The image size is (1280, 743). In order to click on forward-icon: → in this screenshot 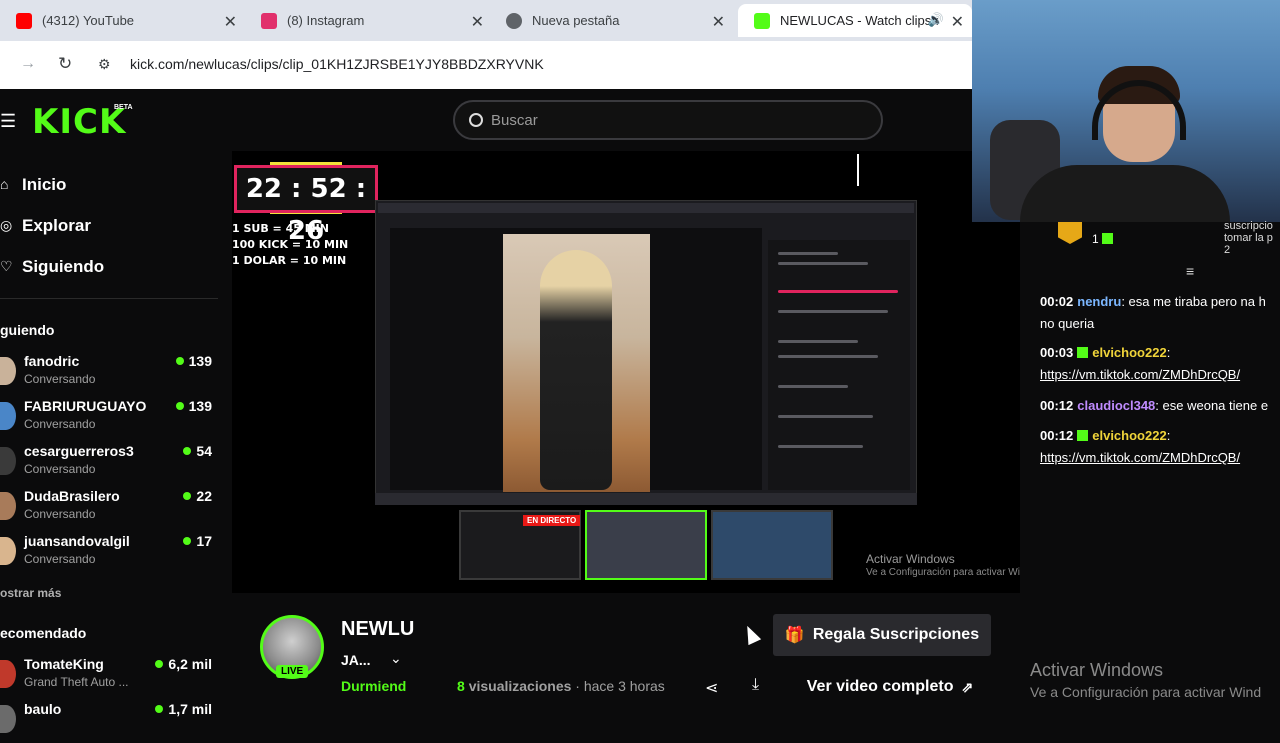, I will do `click(28, 64)`.